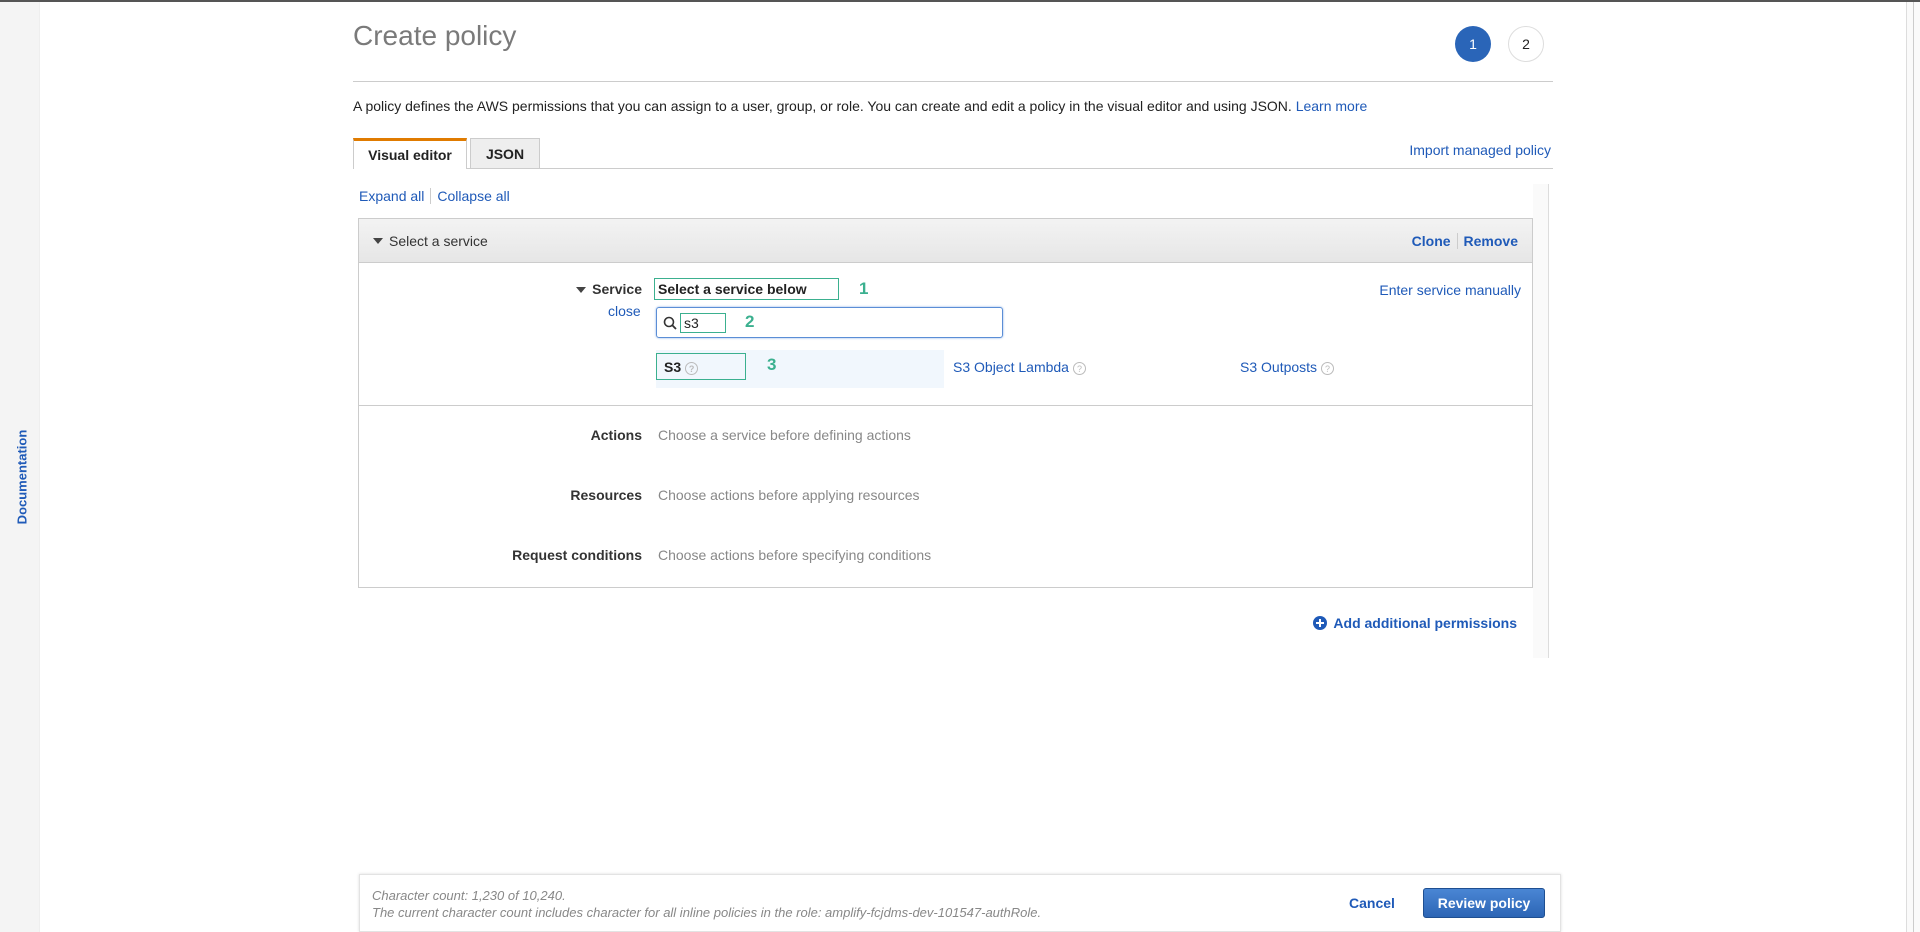 This screenshot has height=932, width=1920. What do you see at coordinates (1491, 241) in the screenshot?
I see `remove-link: Remove` at bounding box center [1491, 241].